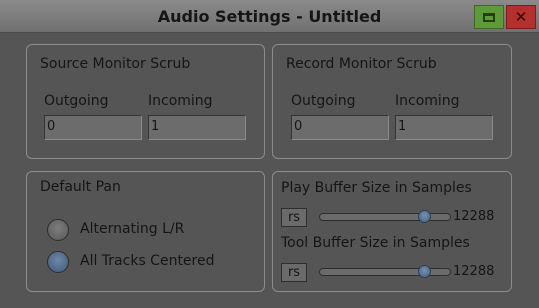 The height and width of the screenshot is (308, 539). Describe the element at coordinates (197, 127) in the screenshot. I see `source-incoming-field: 1` at that location.